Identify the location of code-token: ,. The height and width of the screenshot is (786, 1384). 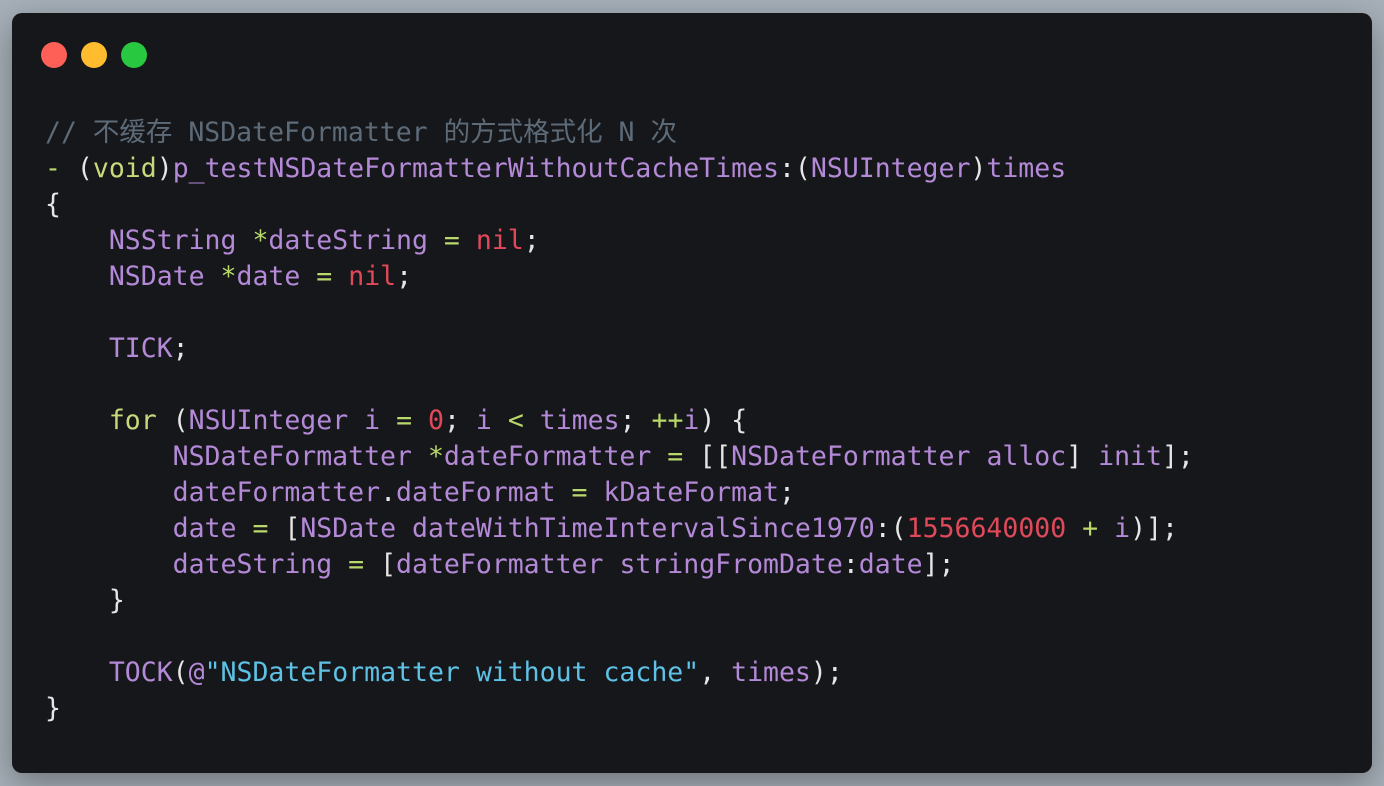
(715, 672).